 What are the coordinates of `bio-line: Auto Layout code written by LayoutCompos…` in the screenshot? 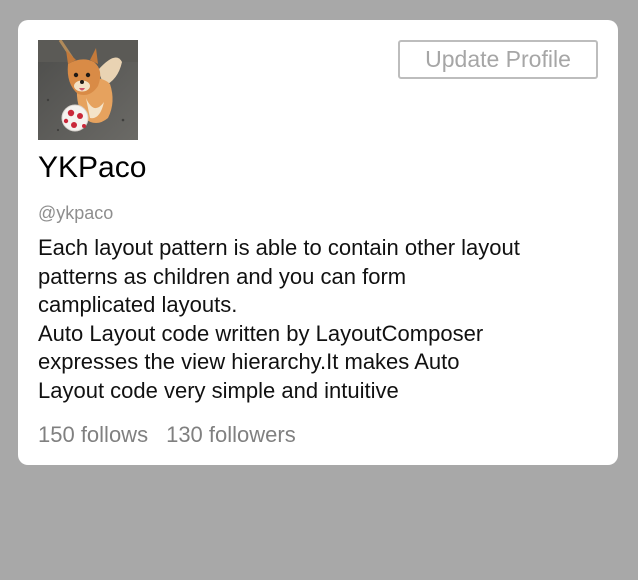 It's located at (261, 333).